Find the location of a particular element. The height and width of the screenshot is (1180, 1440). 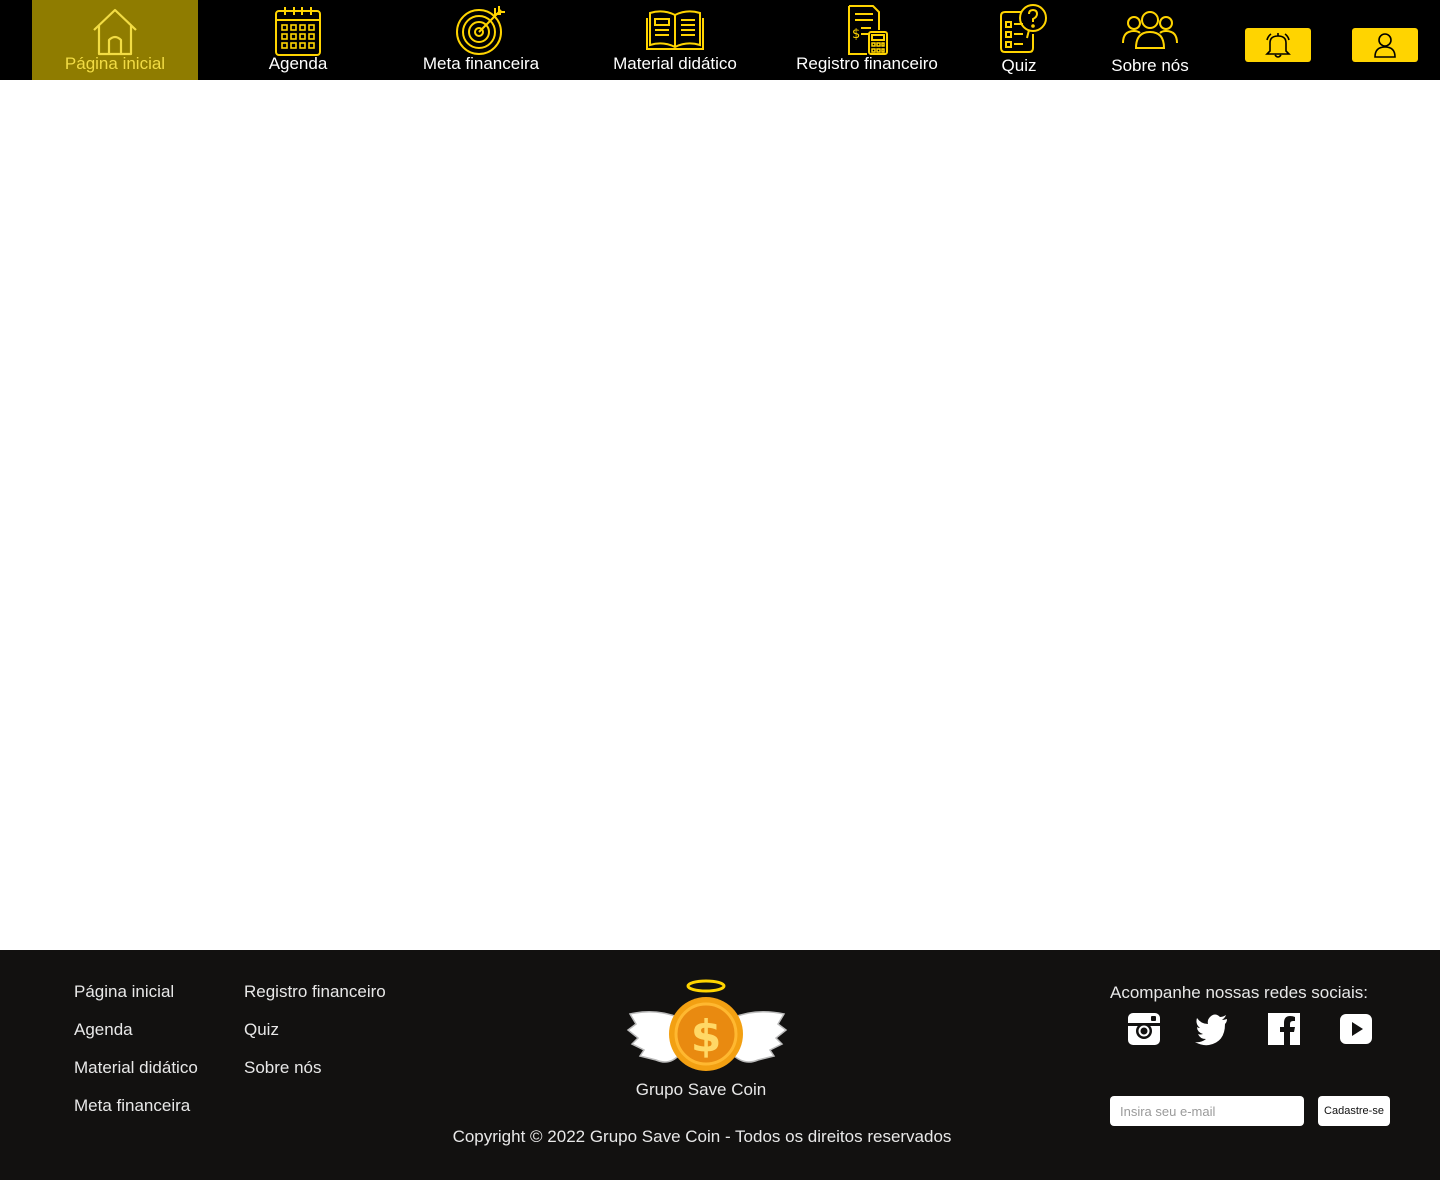

nav-item-material-didatico: Material didático is located at coordinates (675, 40).